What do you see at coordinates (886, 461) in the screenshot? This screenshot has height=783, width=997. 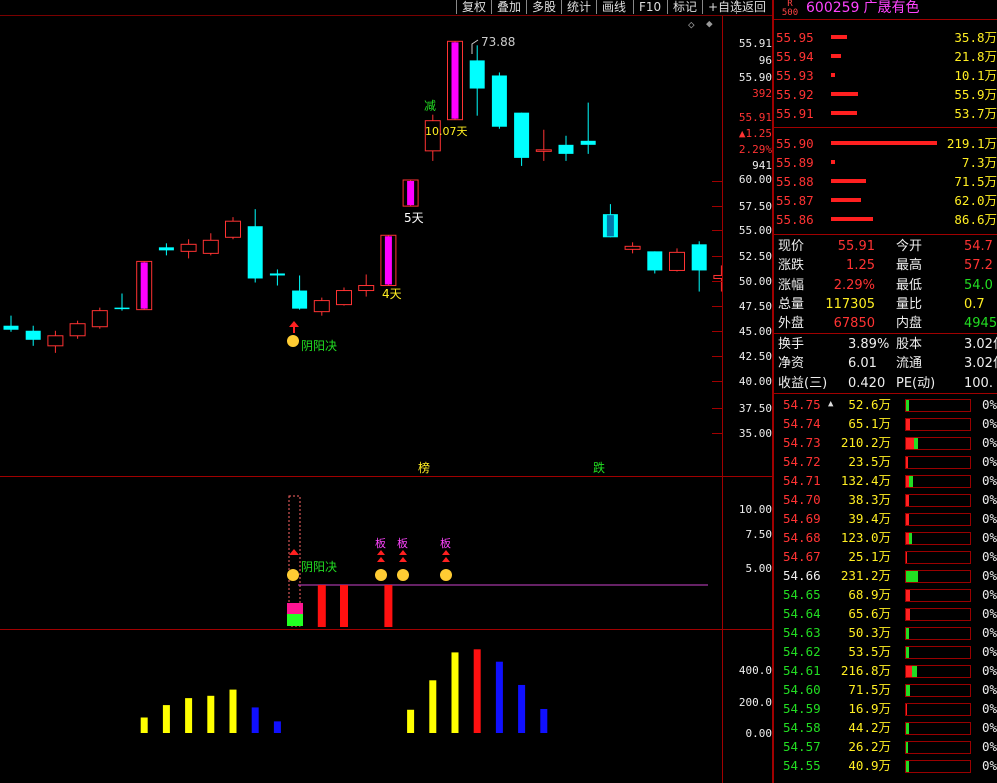 I see `price-volume-row: 54.72 23.5万 0%` at bounding box center [886, 461].